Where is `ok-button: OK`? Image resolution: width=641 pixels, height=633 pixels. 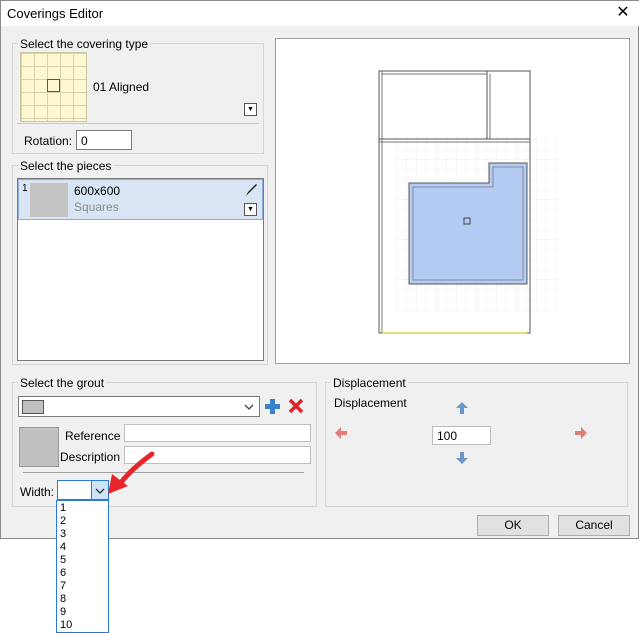
ok-button: OK is located at coordinates (513, 525).